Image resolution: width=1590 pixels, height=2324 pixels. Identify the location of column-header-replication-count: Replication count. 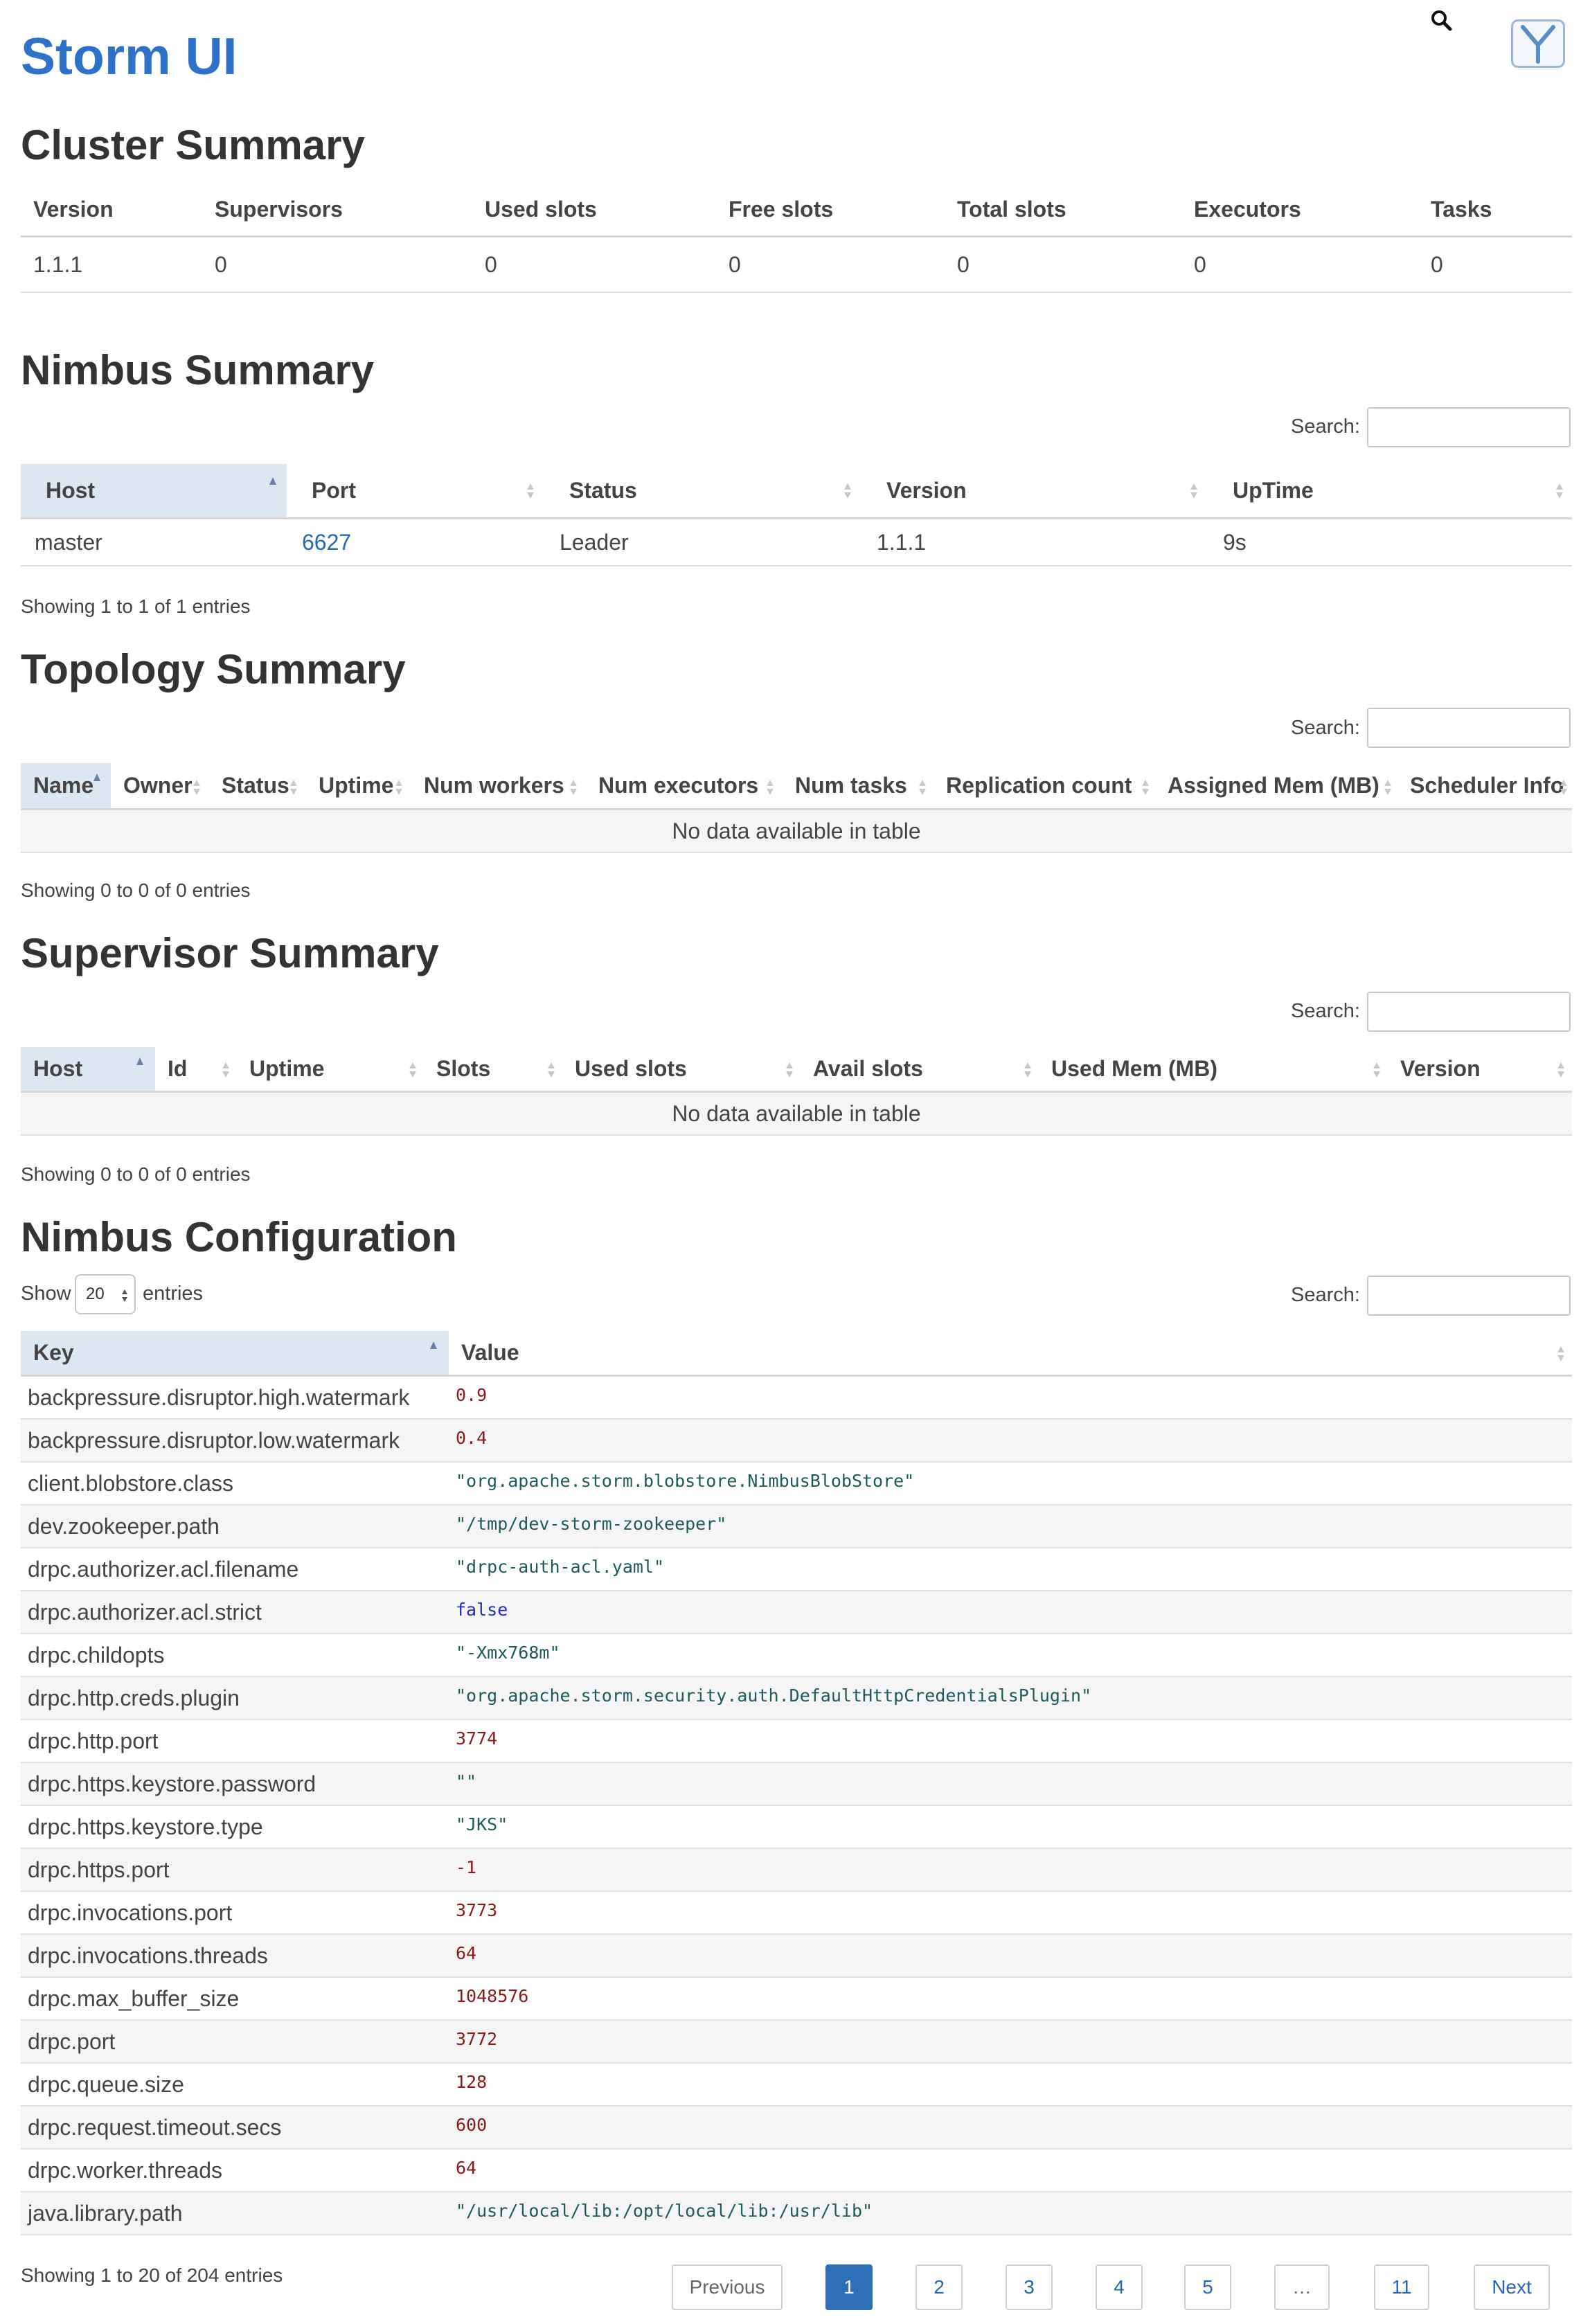
(1044, 785).